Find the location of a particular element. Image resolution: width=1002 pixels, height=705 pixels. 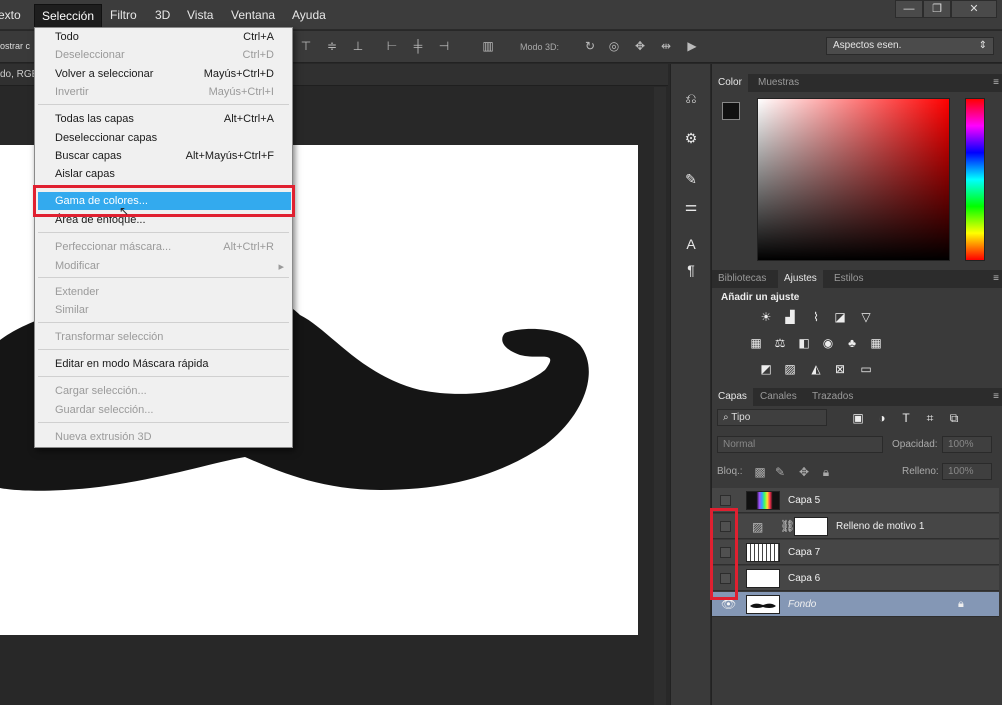

align-vcenter-icon: ≑ is located at coordinates (332, 46).